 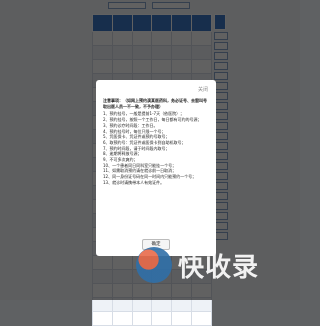 What do you see at coordinates (134, 182) in the screenshot?
I see `notice-item: 13、就诊时请携带本人有效证件。` at bounding box center [134, 182].